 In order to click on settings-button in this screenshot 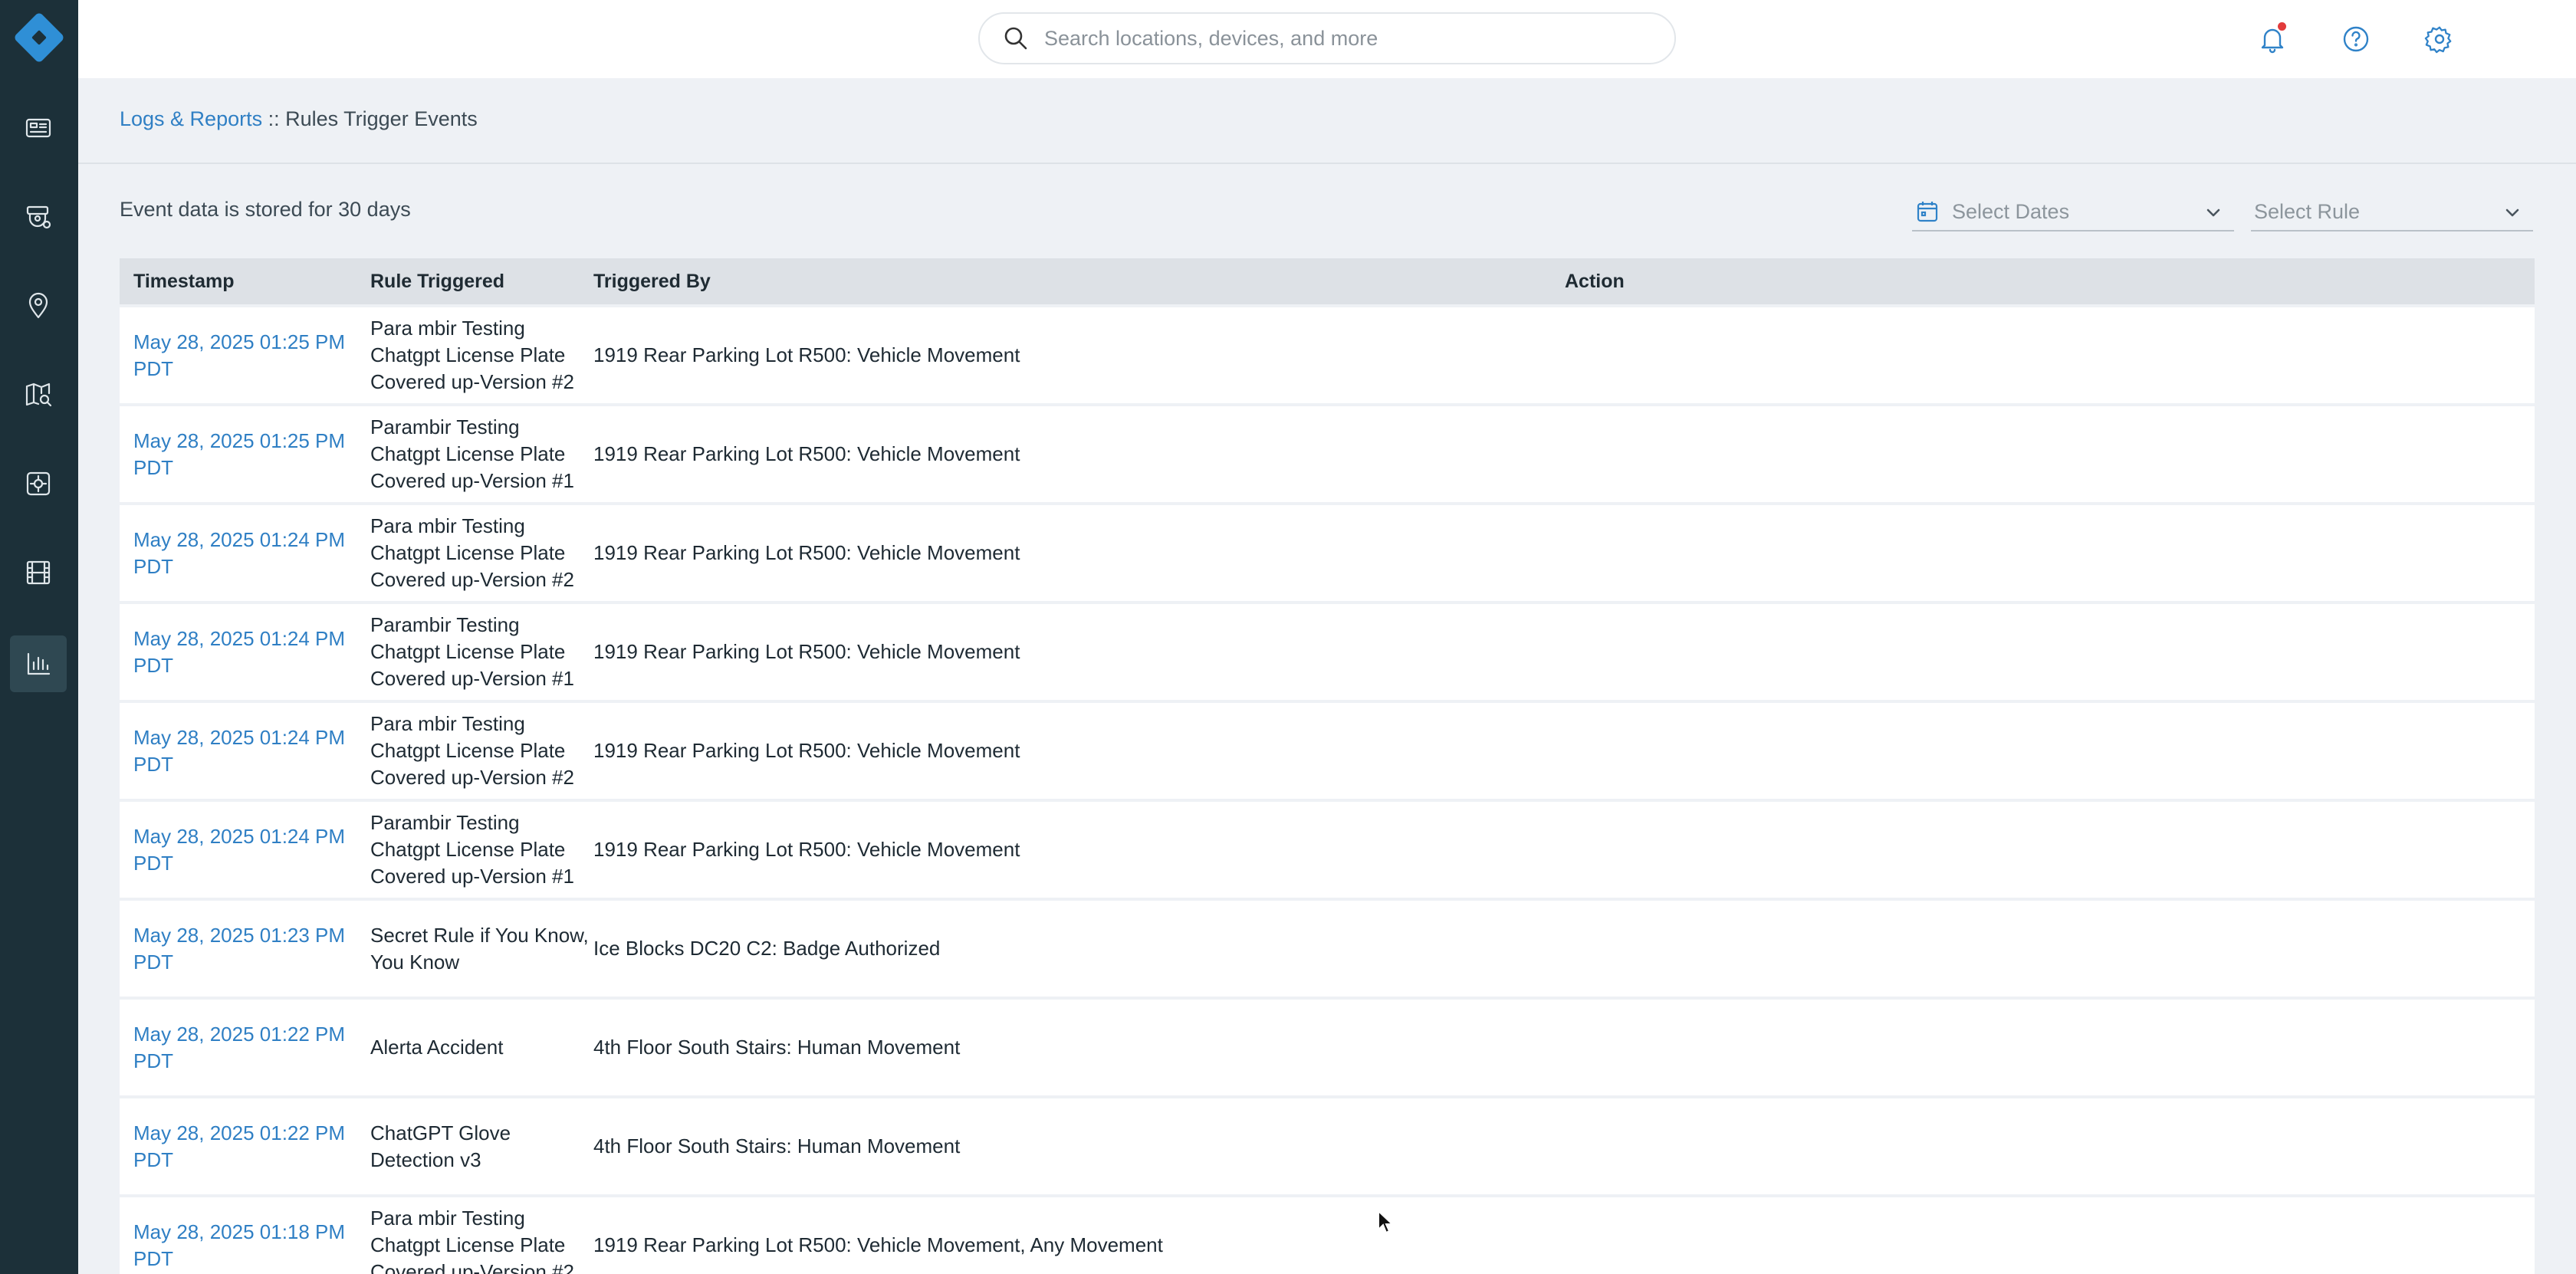, I will do `click(2439, 39)`.